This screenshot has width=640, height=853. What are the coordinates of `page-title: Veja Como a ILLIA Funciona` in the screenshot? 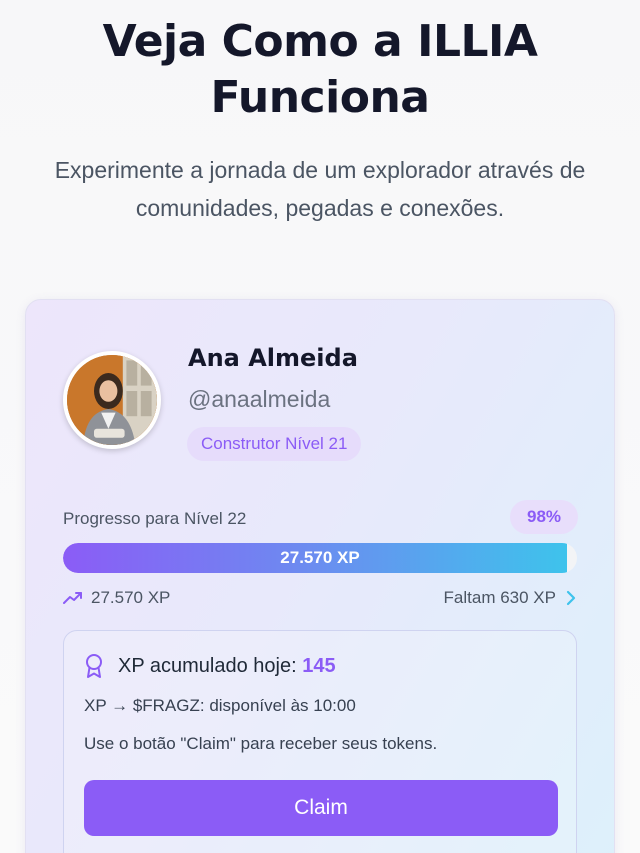 It's located at (320, 69).